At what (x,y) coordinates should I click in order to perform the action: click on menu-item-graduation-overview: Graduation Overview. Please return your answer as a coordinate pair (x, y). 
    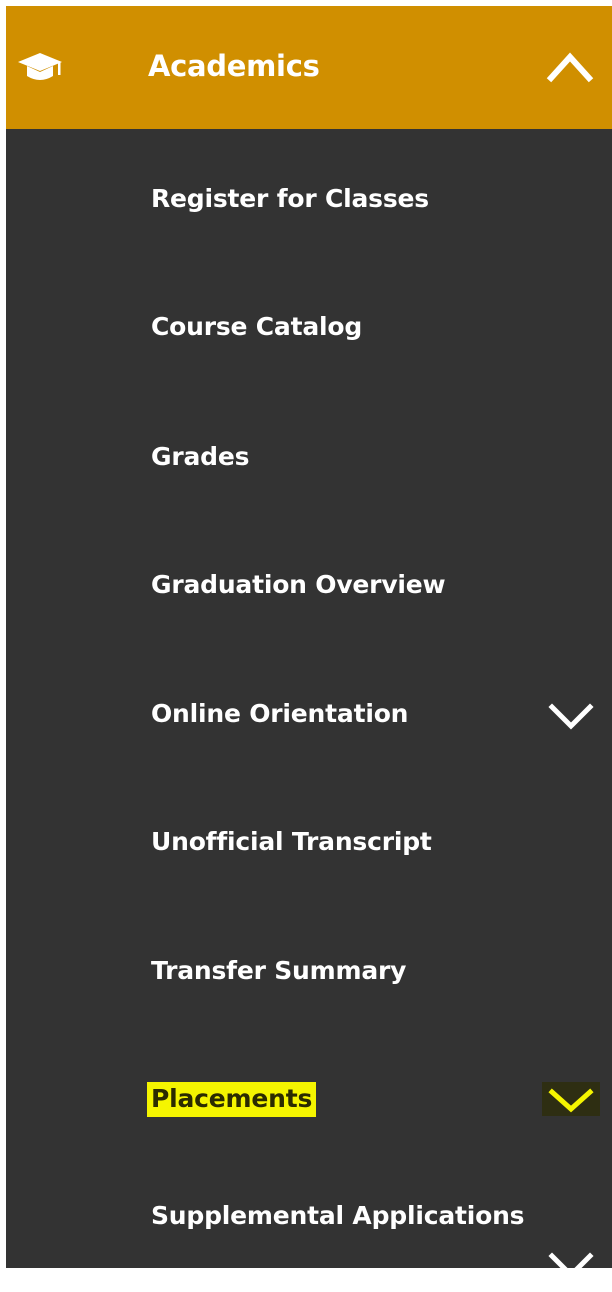
    Looking at the image, I should click on (309, 585).